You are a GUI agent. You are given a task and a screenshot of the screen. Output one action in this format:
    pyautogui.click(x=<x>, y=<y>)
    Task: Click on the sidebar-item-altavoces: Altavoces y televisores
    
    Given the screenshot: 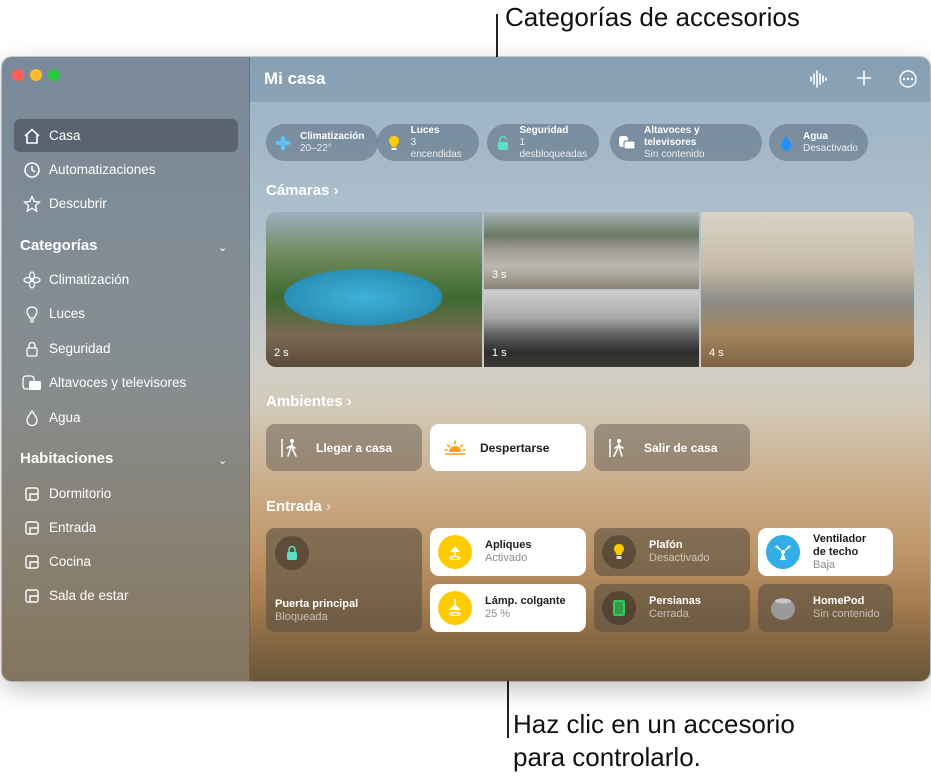 What is the action you would take?
    pyautogui.click(x=126, y=382)
    